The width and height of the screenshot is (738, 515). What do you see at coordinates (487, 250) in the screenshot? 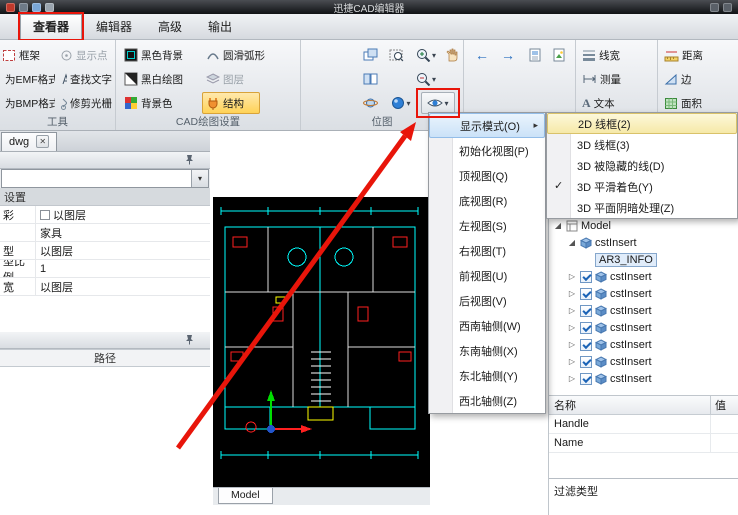
I see `menu-item-right-view: 右视图(T)` at bounding box center [487, 250].